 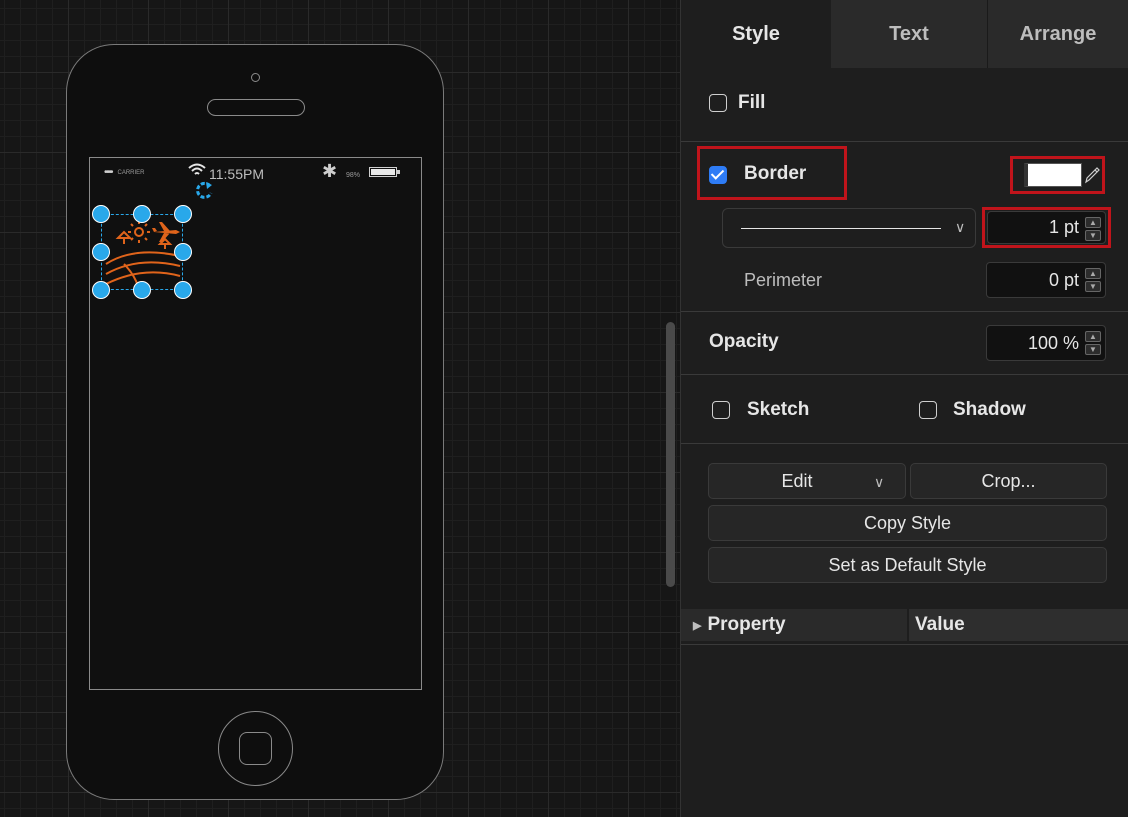 What do you see at coordinates (928, 410) in the screenshot?
I see `shadow-checkbox` at bounding box center [928, 410].